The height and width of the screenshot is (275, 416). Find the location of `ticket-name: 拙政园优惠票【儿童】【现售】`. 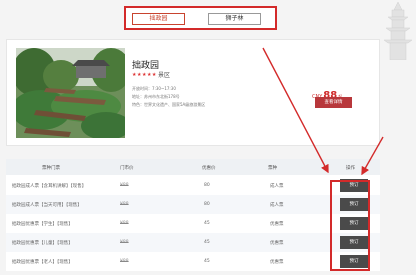

ticket-name: 拙政园优惠票【儿童】【现售】 is located at coordinates (42, 243).